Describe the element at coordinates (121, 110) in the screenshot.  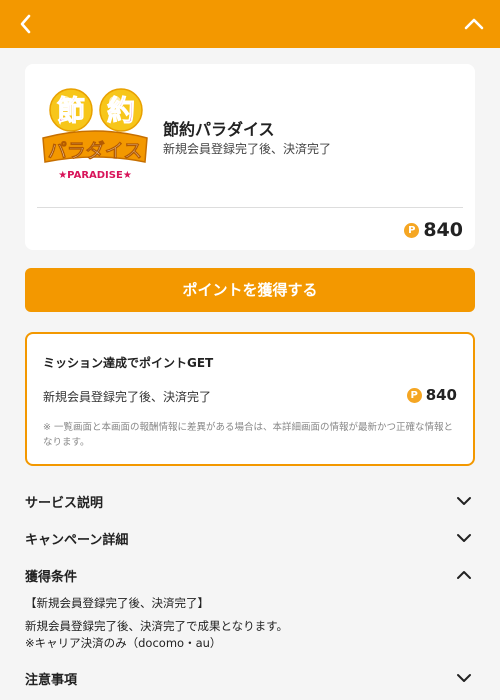
I see `logo-char-2: 約` at that location.